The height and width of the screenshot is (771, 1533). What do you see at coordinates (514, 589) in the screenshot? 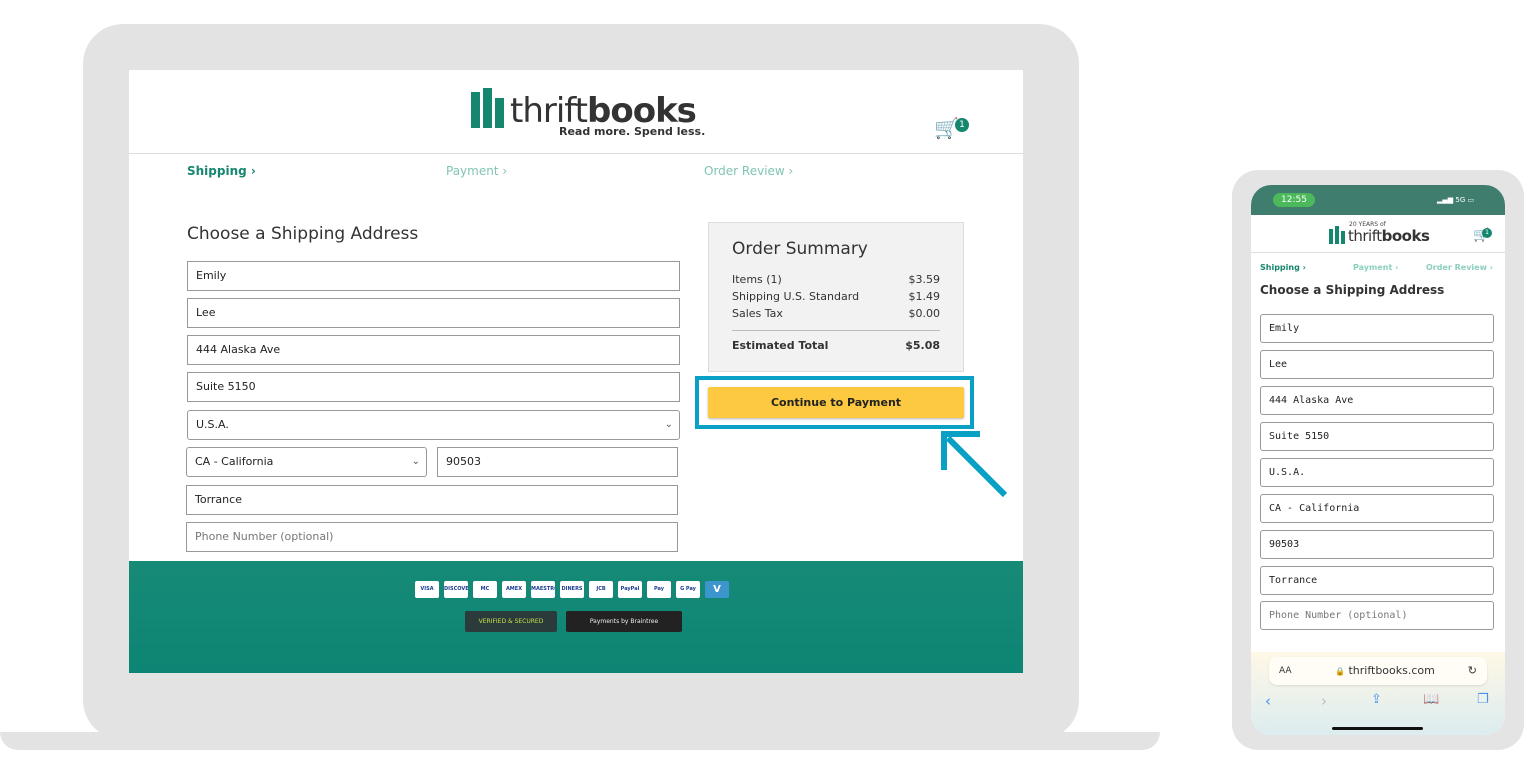
I see `payment-card-icon: AMEX` at bounding box center [514, 589].